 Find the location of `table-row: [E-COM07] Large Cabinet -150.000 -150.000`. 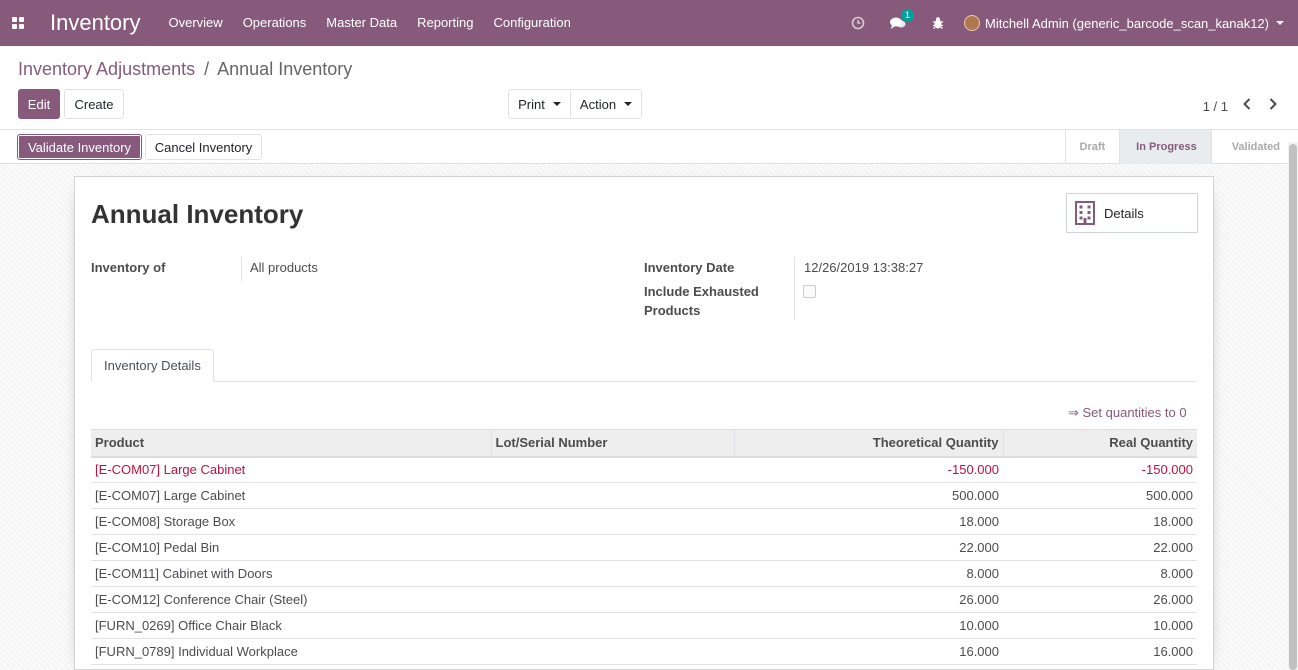

table-row: [E-COM07] Large Cabinet -150.000 -150.000 is located at coordinates (644, 469).